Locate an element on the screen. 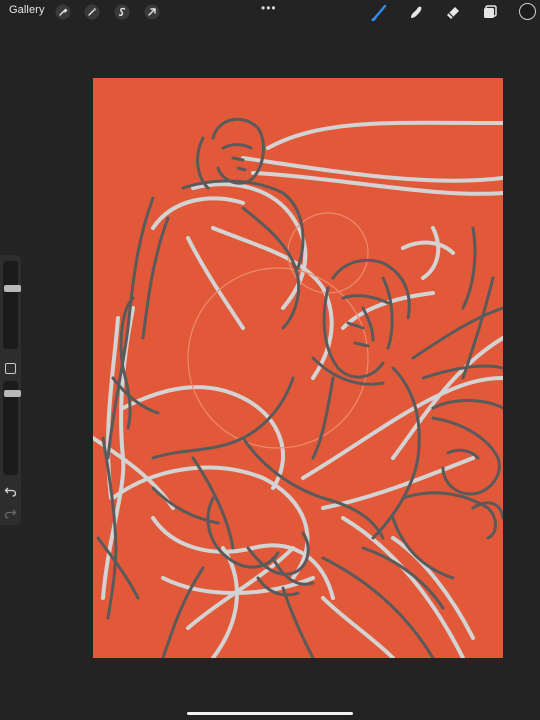 The width and height of the screenshot is (540, 720). home-indicator is located at coordinates (270, 713).